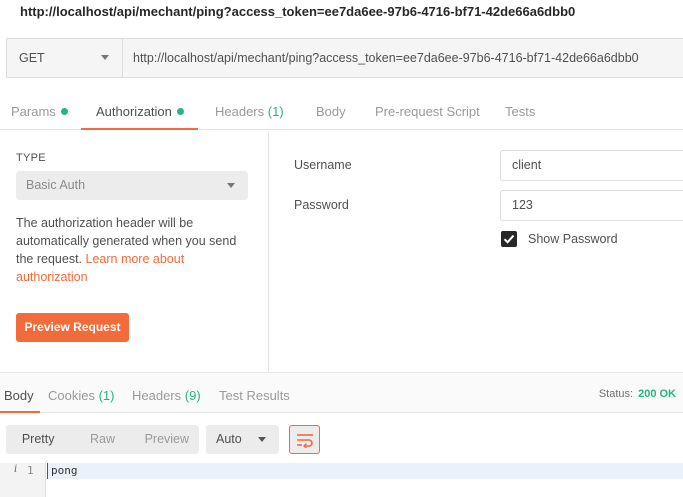 This screenshot has width=683, height=497. I want to click on tab-authorization: Authorization, so click(139, 112).